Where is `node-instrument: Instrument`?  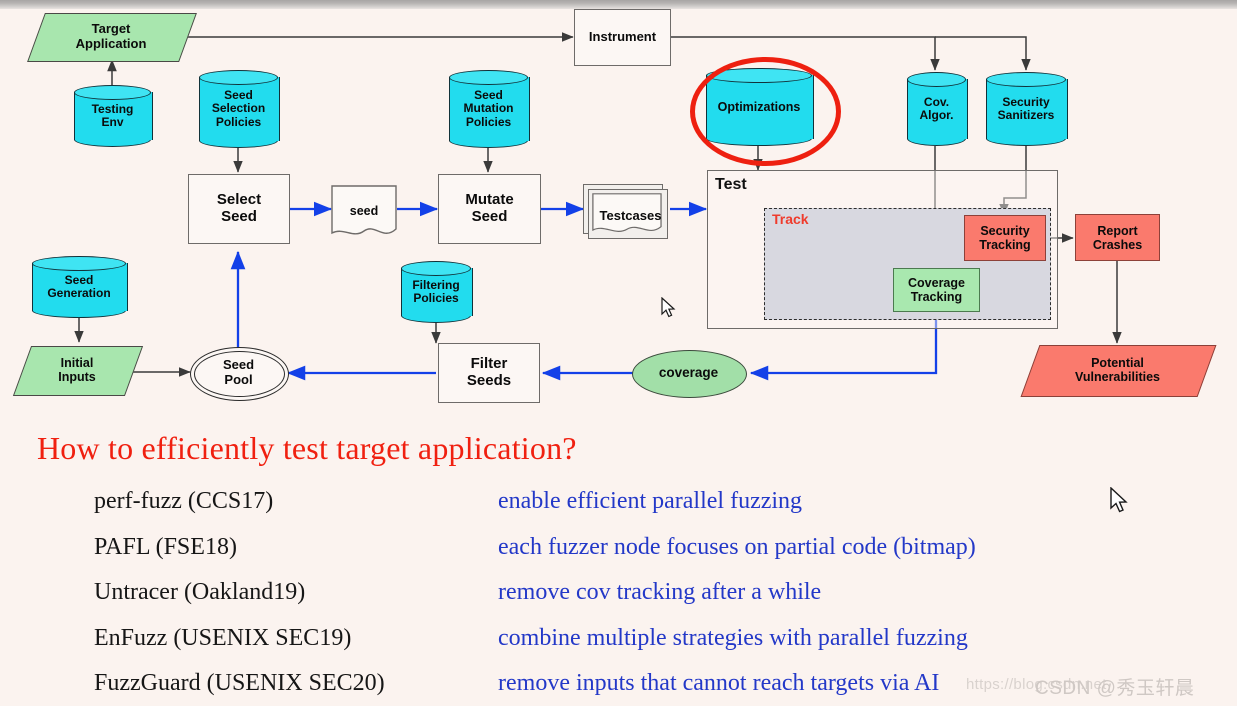
node-instrument: Instrument is located at coordinates (622, 37).